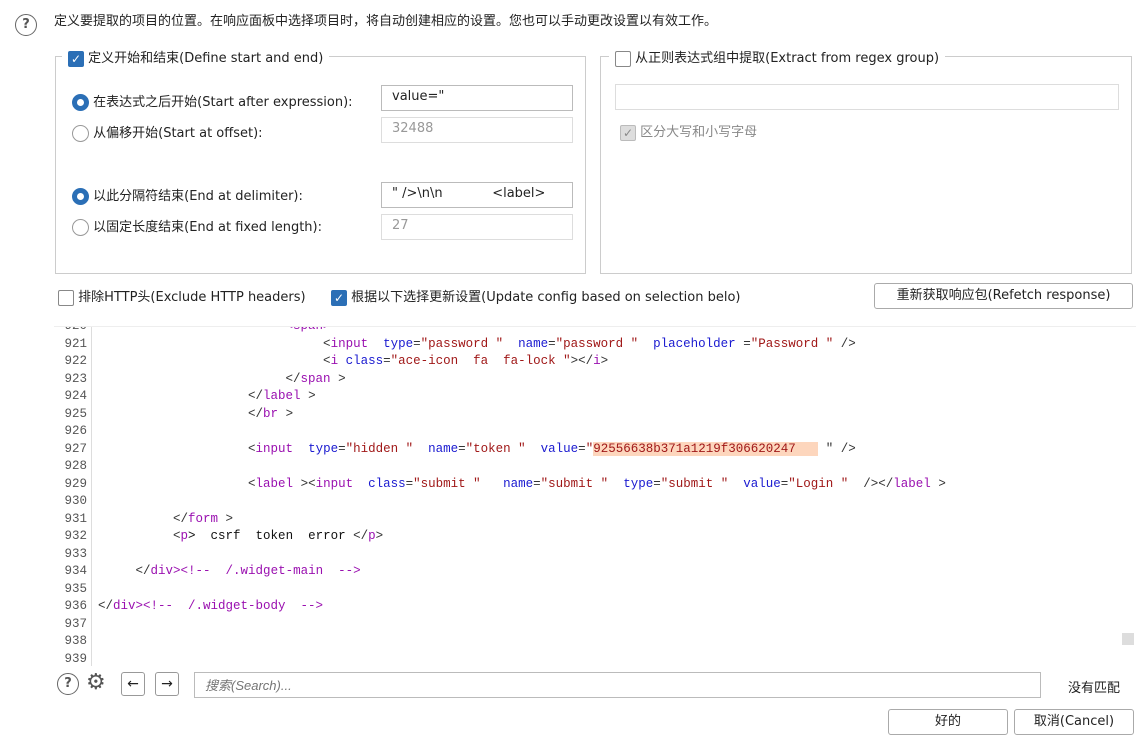 Image resolution: width=1147 pixels, height=746 pixels. What do you see at coordinates (617, 685) in the screenshot?
I see `search-input` at bounding box center [617, 685].